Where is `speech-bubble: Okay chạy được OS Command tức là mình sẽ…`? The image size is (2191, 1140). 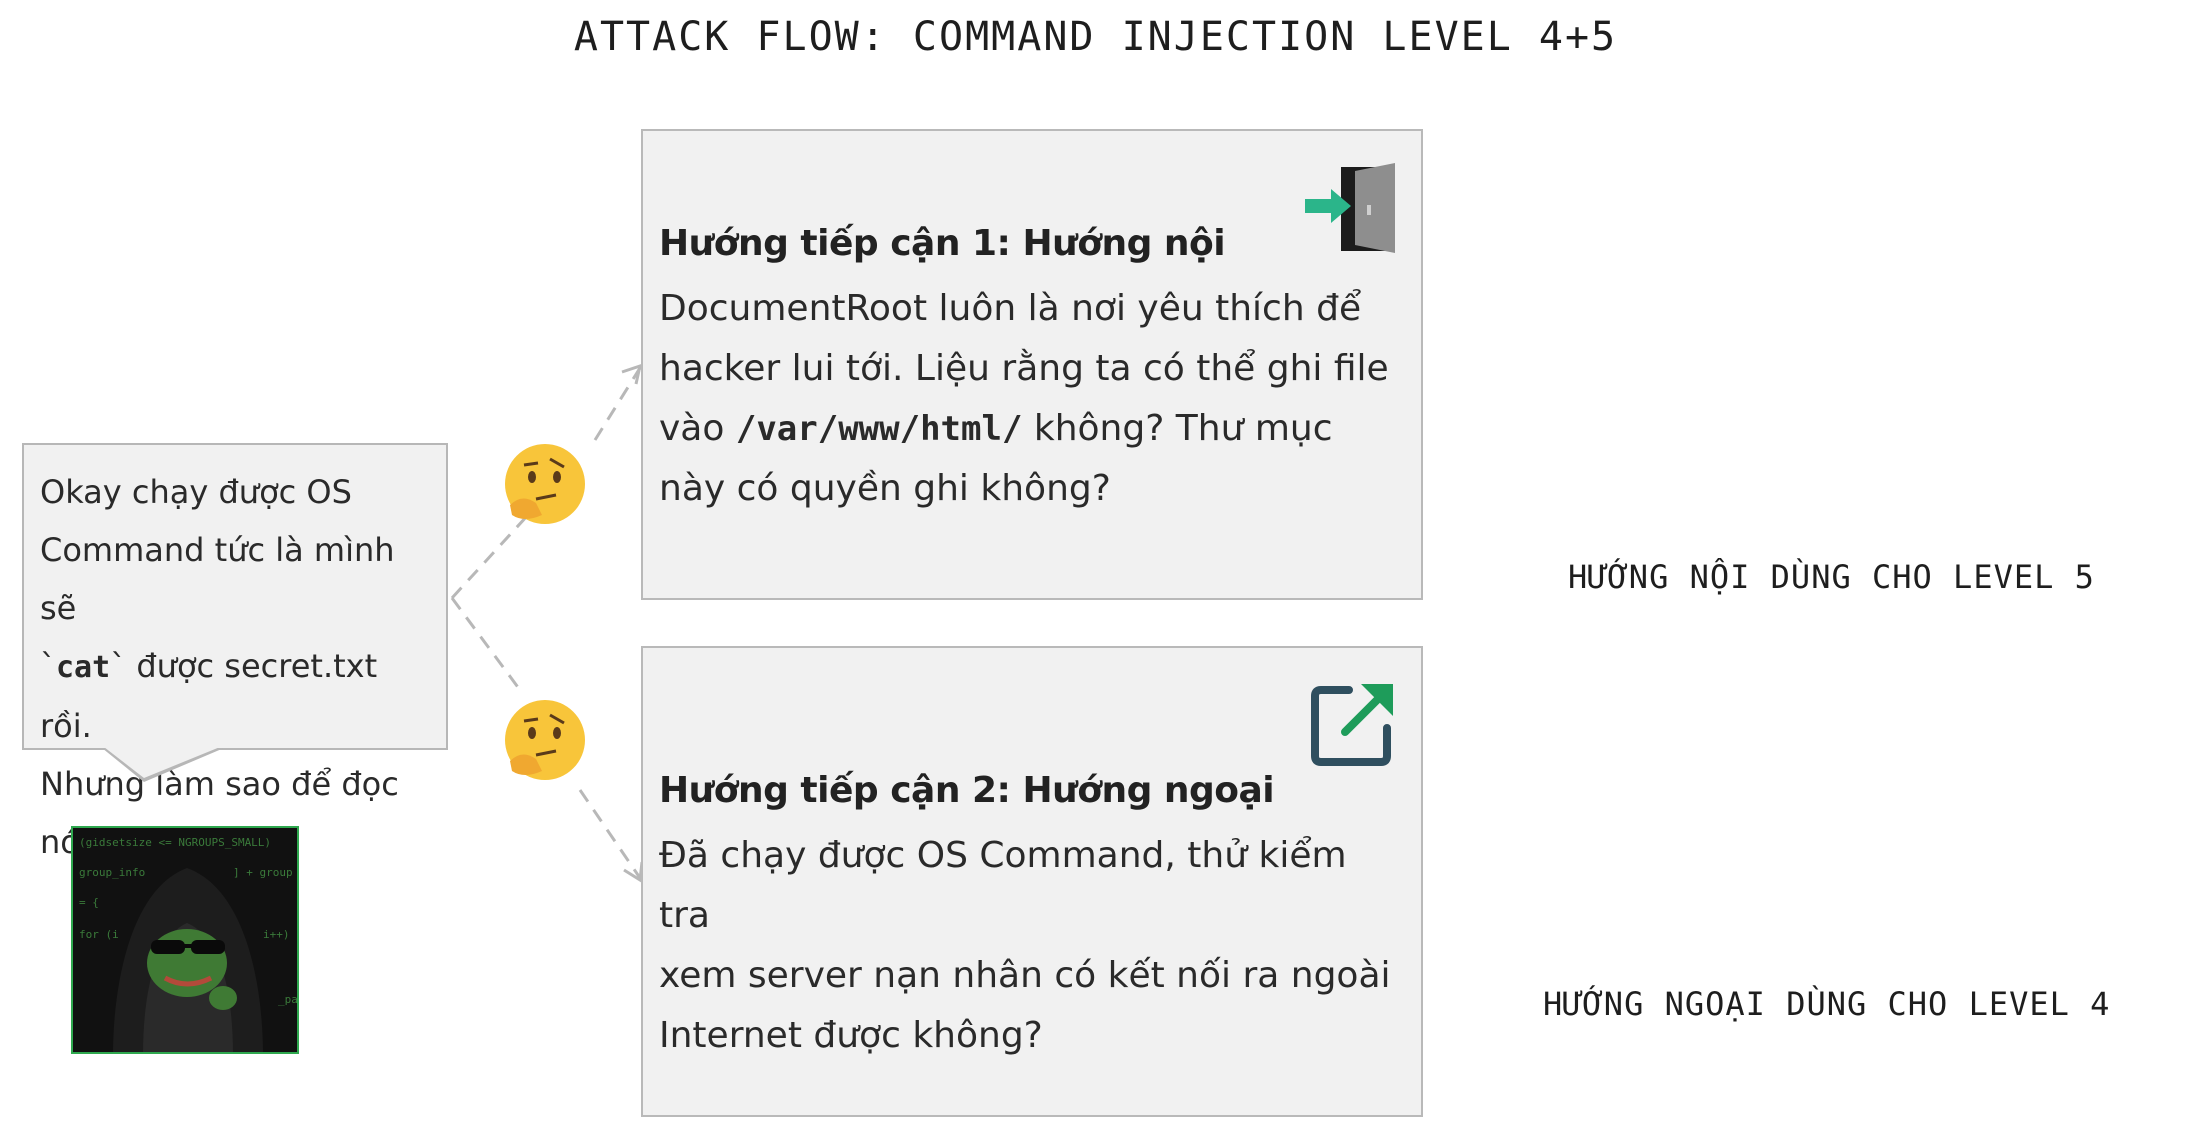 speech-bubble: Okay chạy được OS Command tức là mình sẽ… is located at coordinates (235, 652).